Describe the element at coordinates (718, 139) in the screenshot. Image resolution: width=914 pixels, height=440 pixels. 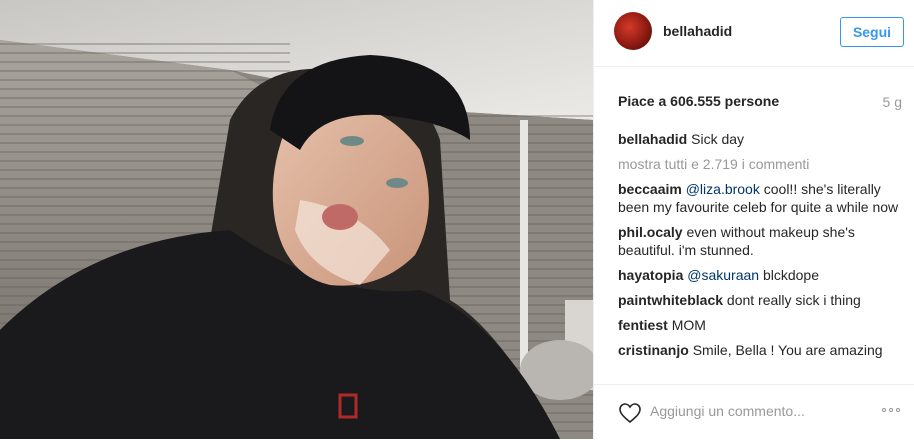
I see `caption-text: Sick day` at that location.